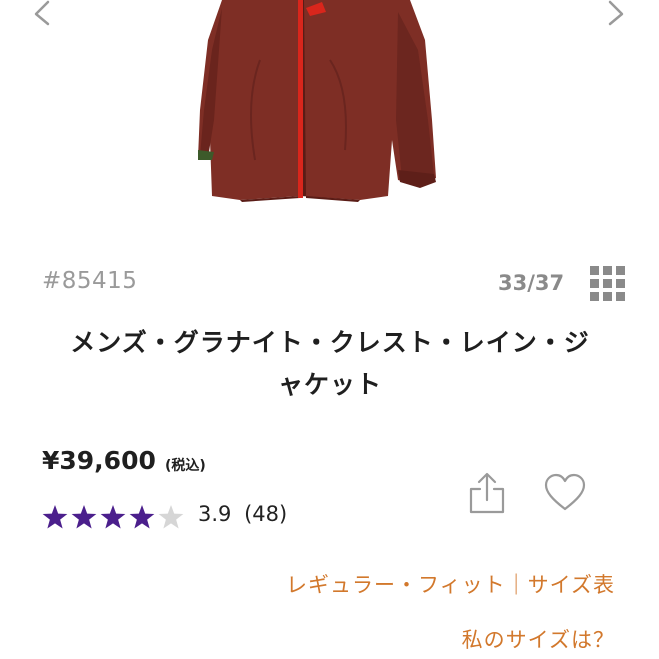  Describe the element at coordinates (615, 15) in the screenshot. I see `chevron-right-icon` at that location.